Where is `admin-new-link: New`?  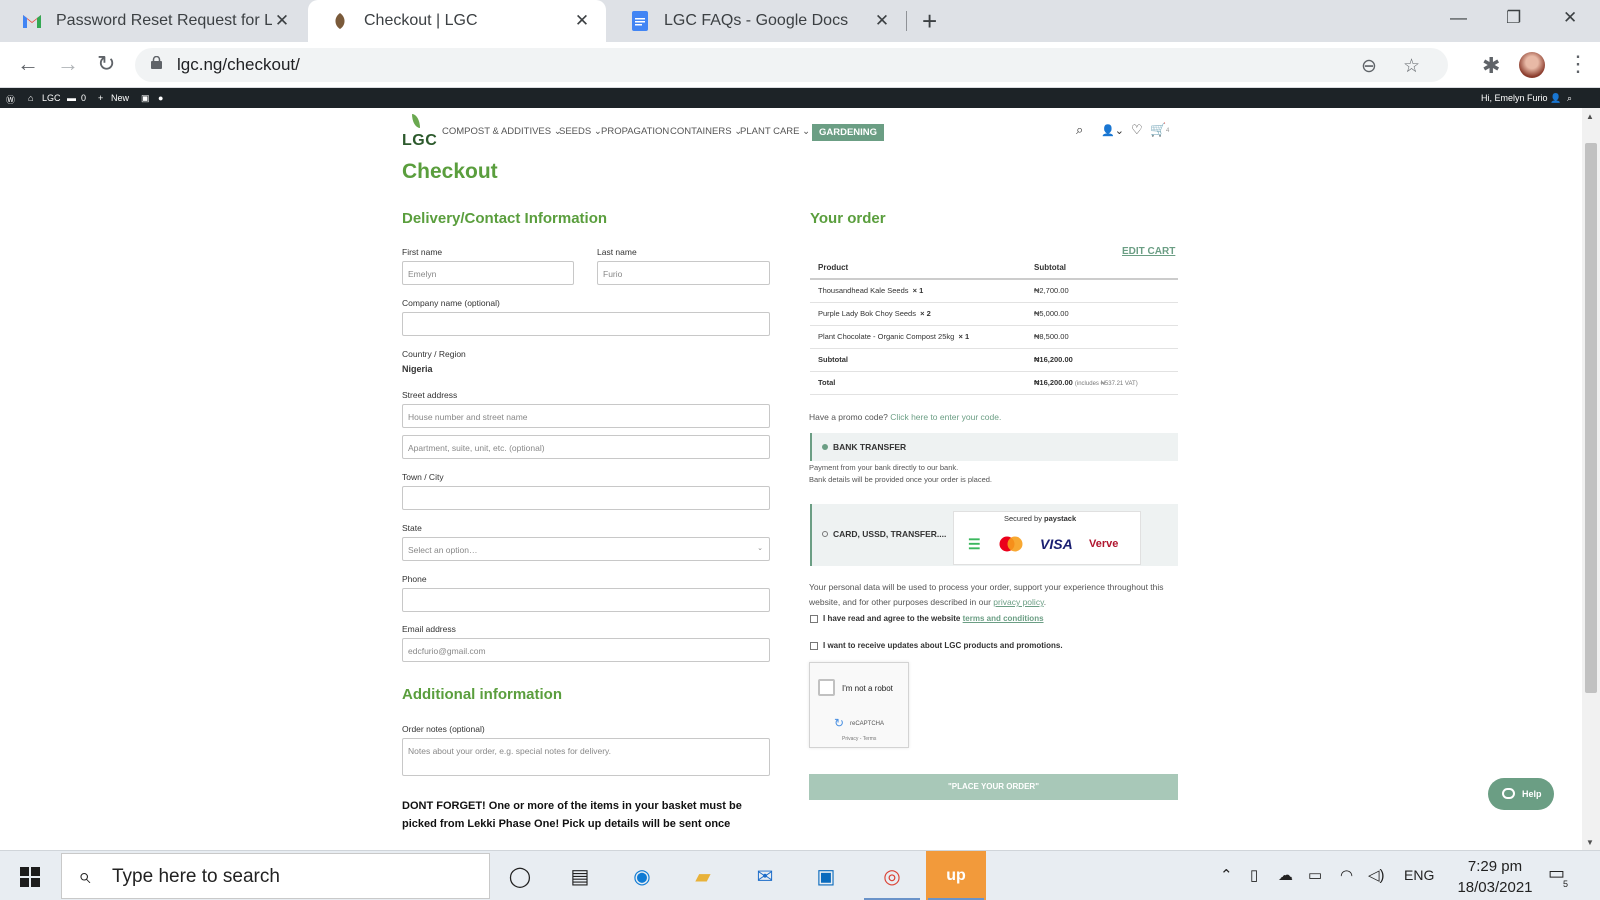 admin-new-link: New is located at coordinates (120, 98).